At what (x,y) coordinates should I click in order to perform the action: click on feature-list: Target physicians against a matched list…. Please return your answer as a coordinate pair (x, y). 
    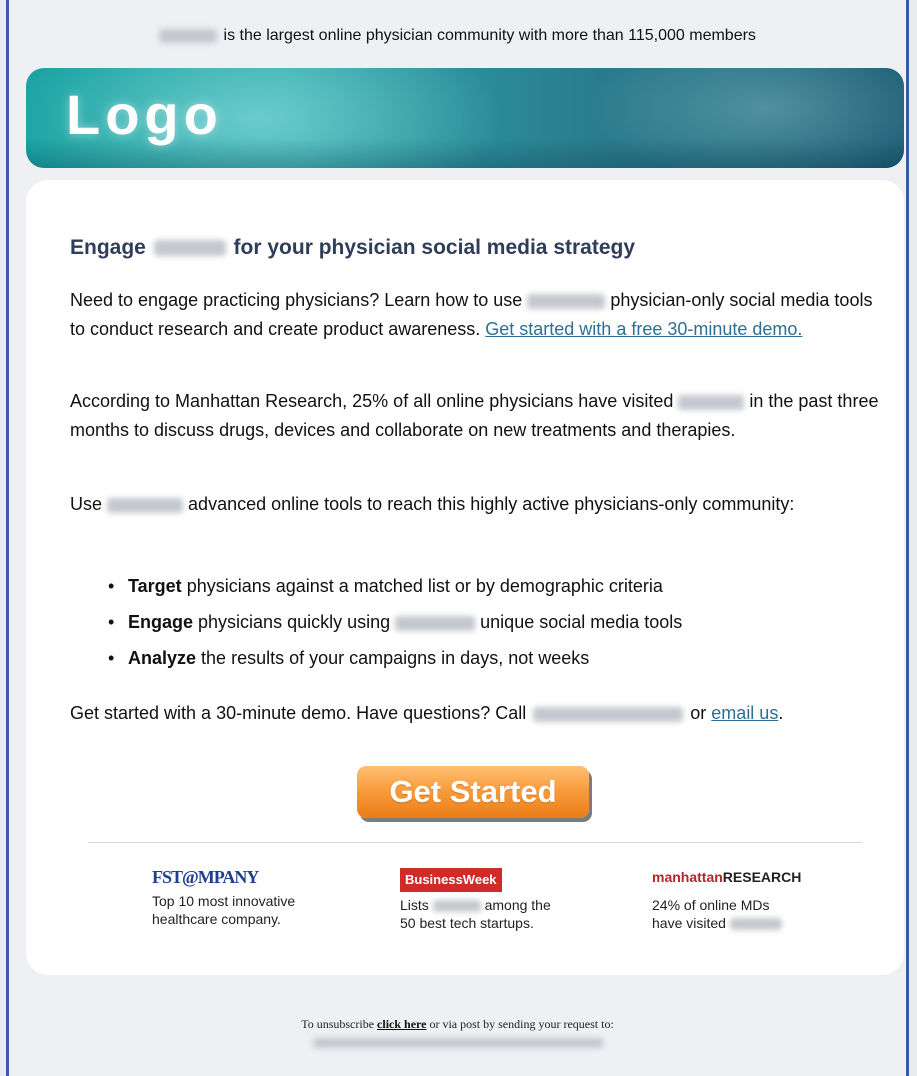
    Looking at the image, I should click on (395, 626).